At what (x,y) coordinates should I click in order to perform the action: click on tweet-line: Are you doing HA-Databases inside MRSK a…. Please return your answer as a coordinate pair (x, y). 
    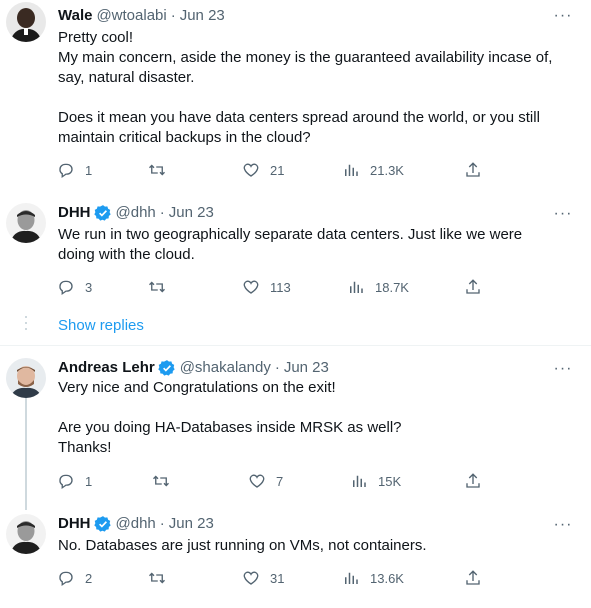
    Looking at the image, I should click on (230, 427).